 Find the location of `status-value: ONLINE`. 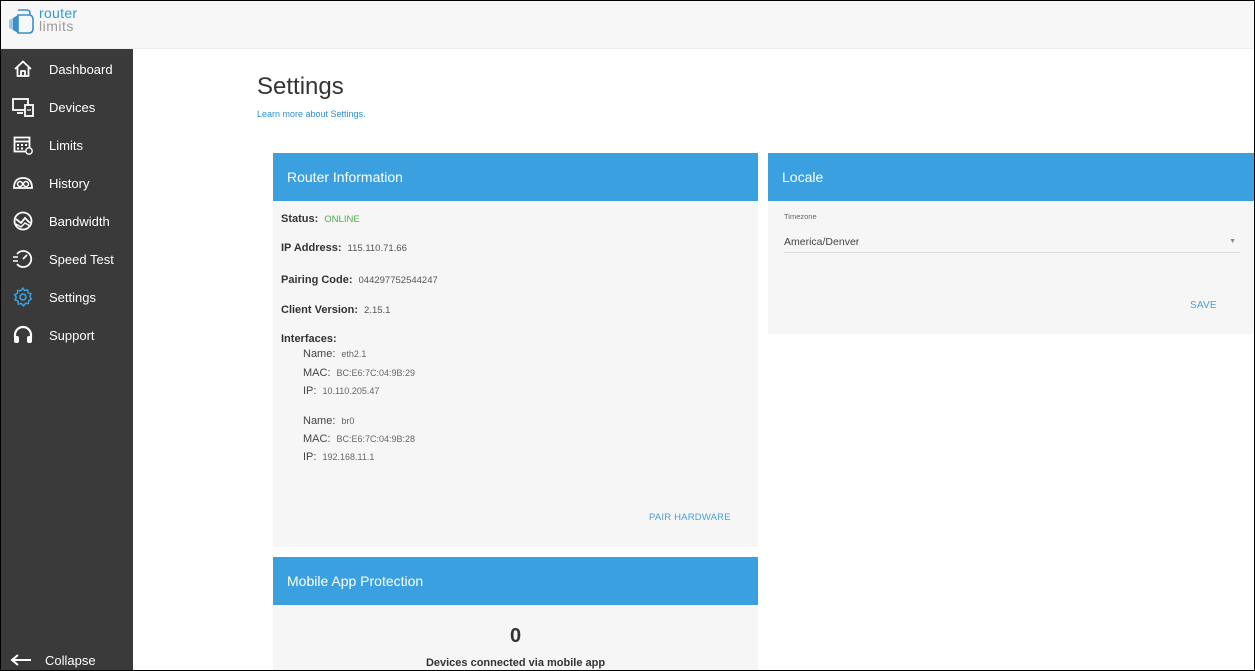

status-value: ONLINE is located at coordinates (342, 219).